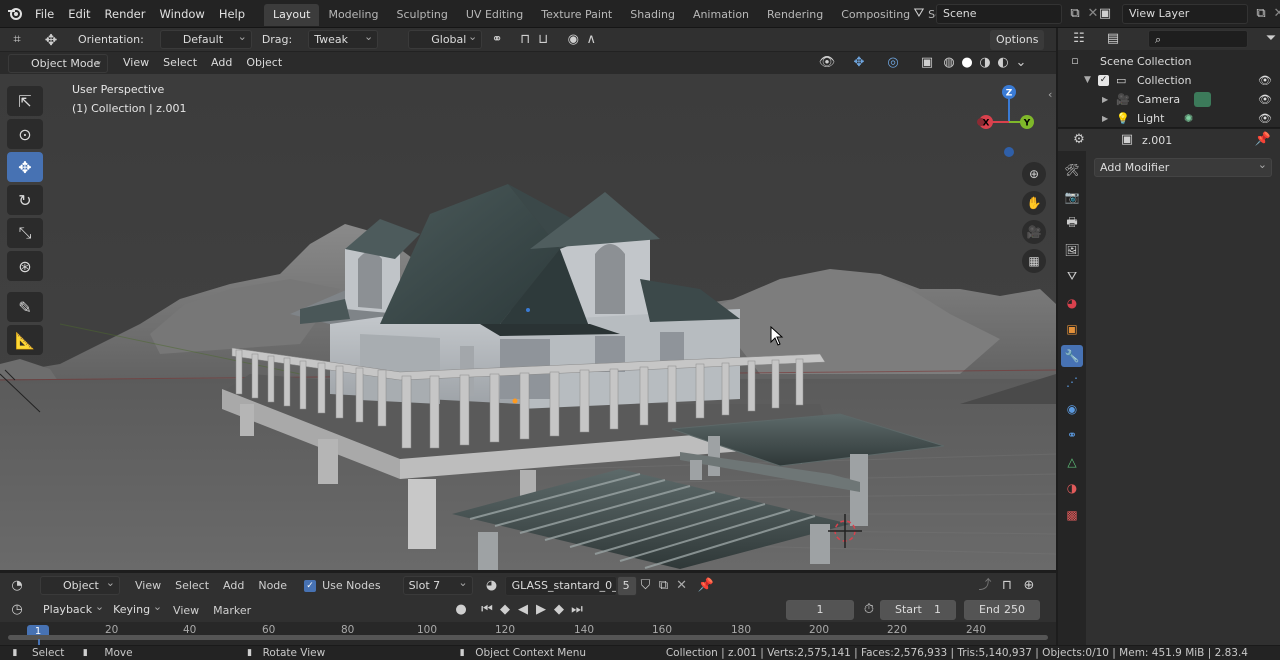  What do you see at coordinates (1072, 197) in the screenshot?
I see `tab-render-icon: 📷` at bounding box center [1072, 197].